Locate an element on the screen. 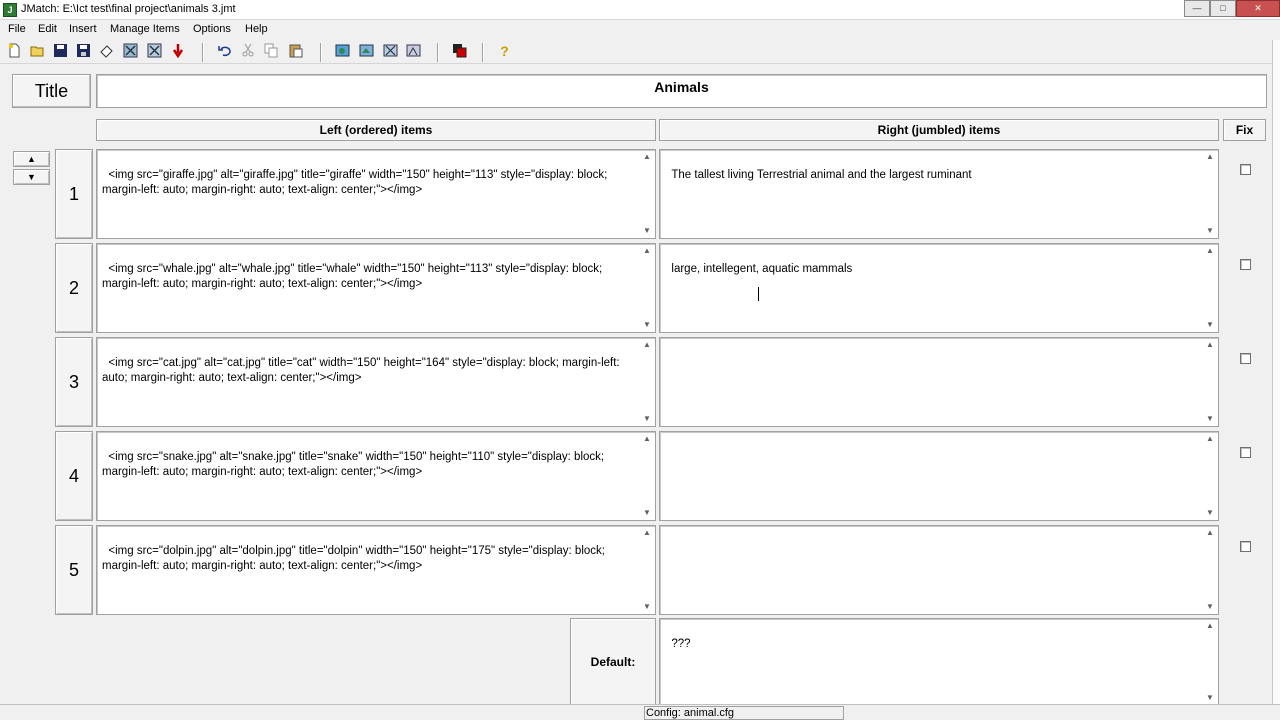  row-number: 3 is located at coordinates (74, 382).